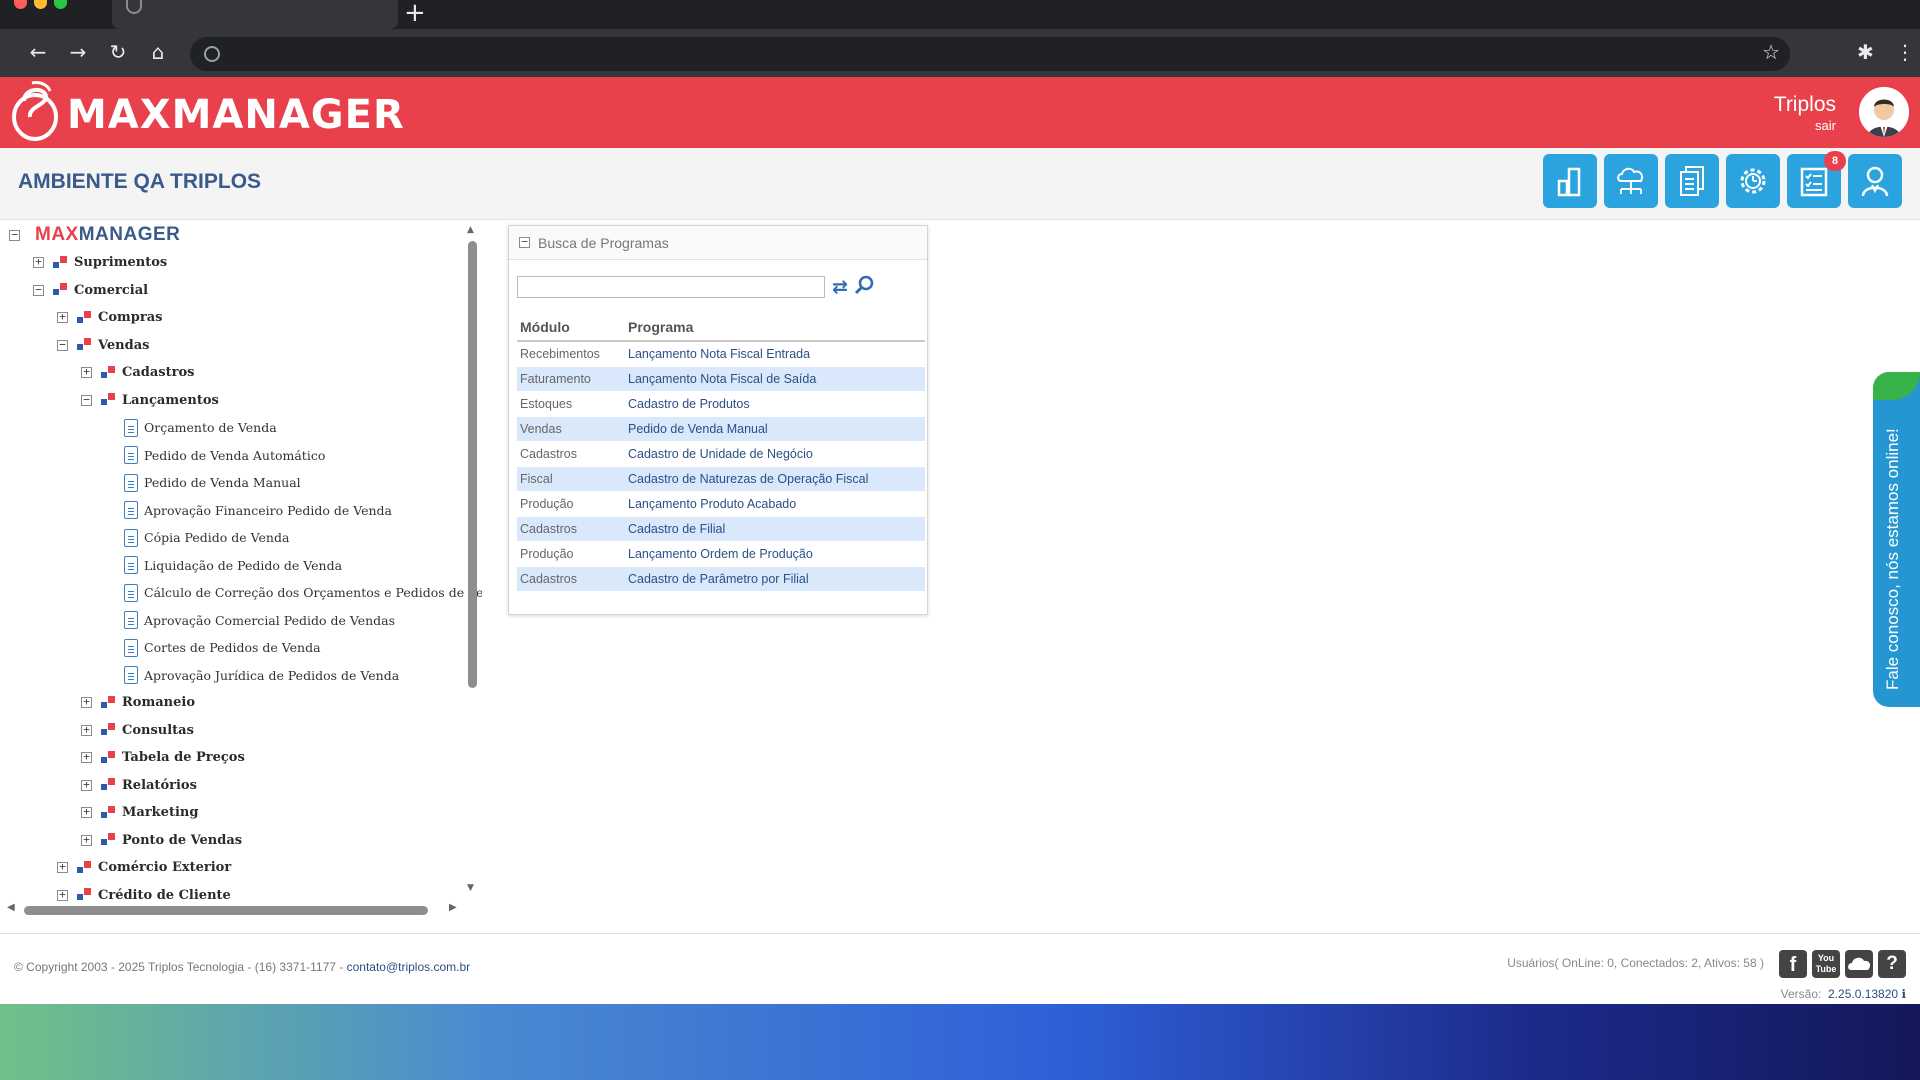 Image resolution: width=1920 pixels, height=1080 pixels. I want to click on tree-program-item: Liquidação de Pedido de Venda, so click(233, 565).